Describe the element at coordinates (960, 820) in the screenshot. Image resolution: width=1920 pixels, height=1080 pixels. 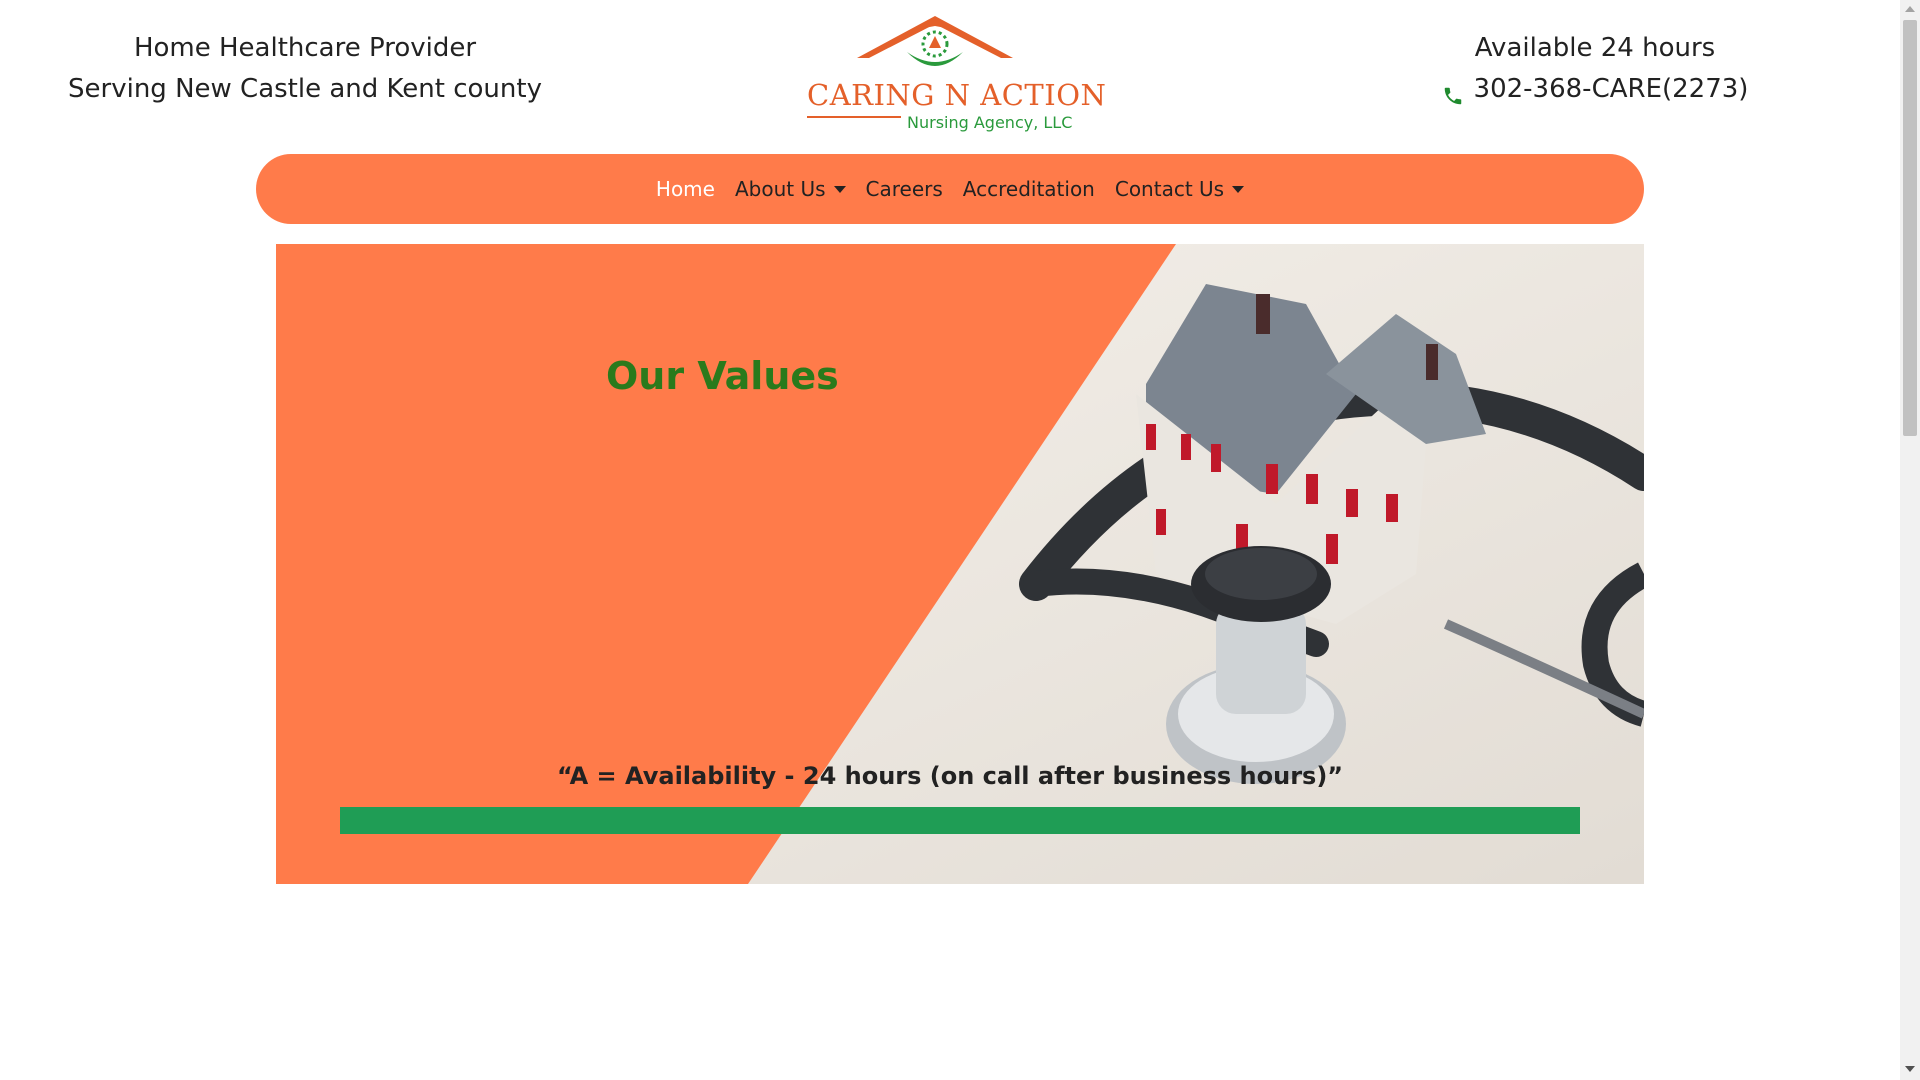
I see `progress-bar` at that location.